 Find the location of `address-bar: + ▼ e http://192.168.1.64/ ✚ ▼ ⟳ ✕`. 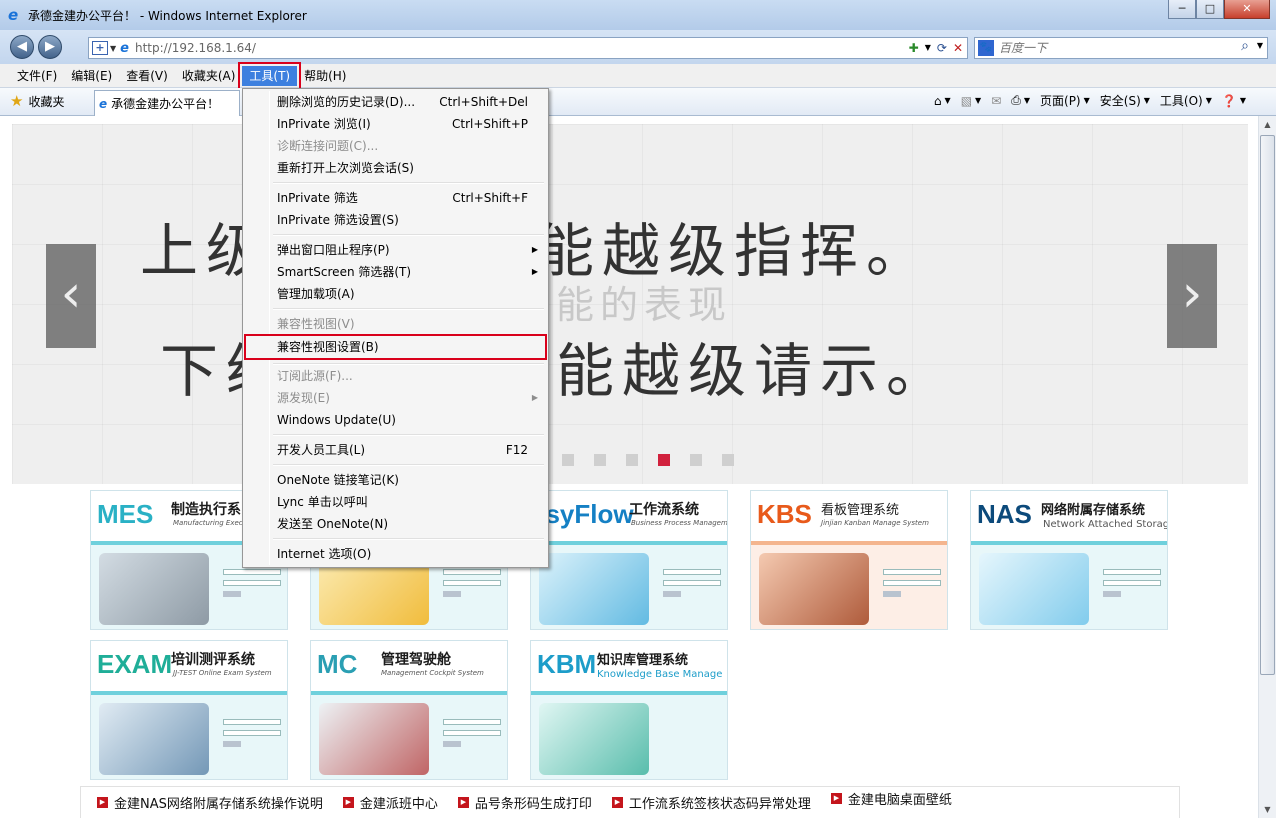

address-bar: + ▼ e http://192.168.1.64/ ✚ ▼ ⟳ ✕ is located at coordinates (528, 48).